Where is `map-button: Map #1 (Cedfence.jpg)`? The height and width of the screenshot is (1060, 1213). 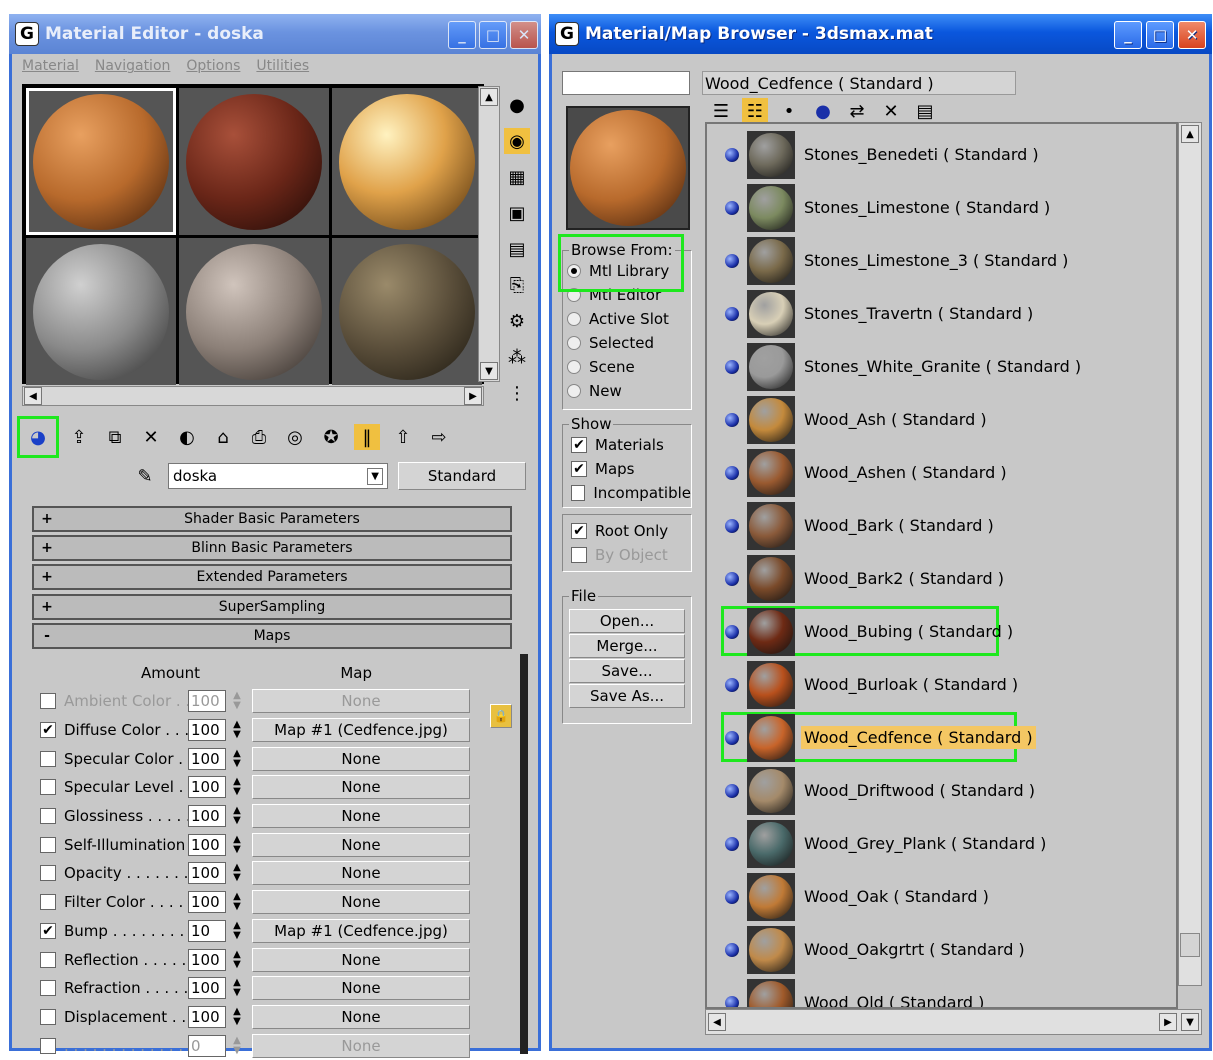
map-button: Map #1 (Cedfence.jpg) is located at coordinates (361, 930).